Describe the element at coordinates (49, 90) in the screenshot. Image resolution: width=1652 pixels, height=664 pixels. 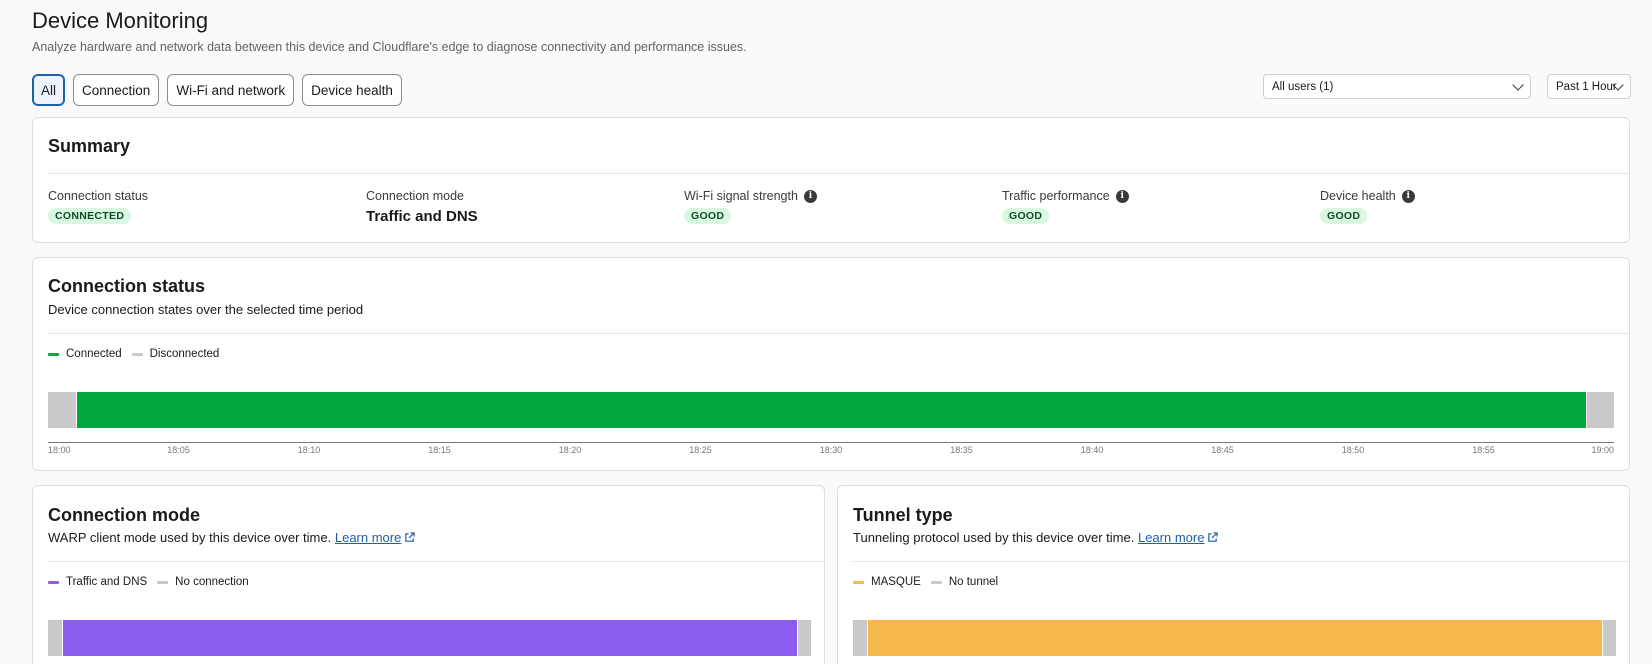
I see `tab-all: All` at that location.